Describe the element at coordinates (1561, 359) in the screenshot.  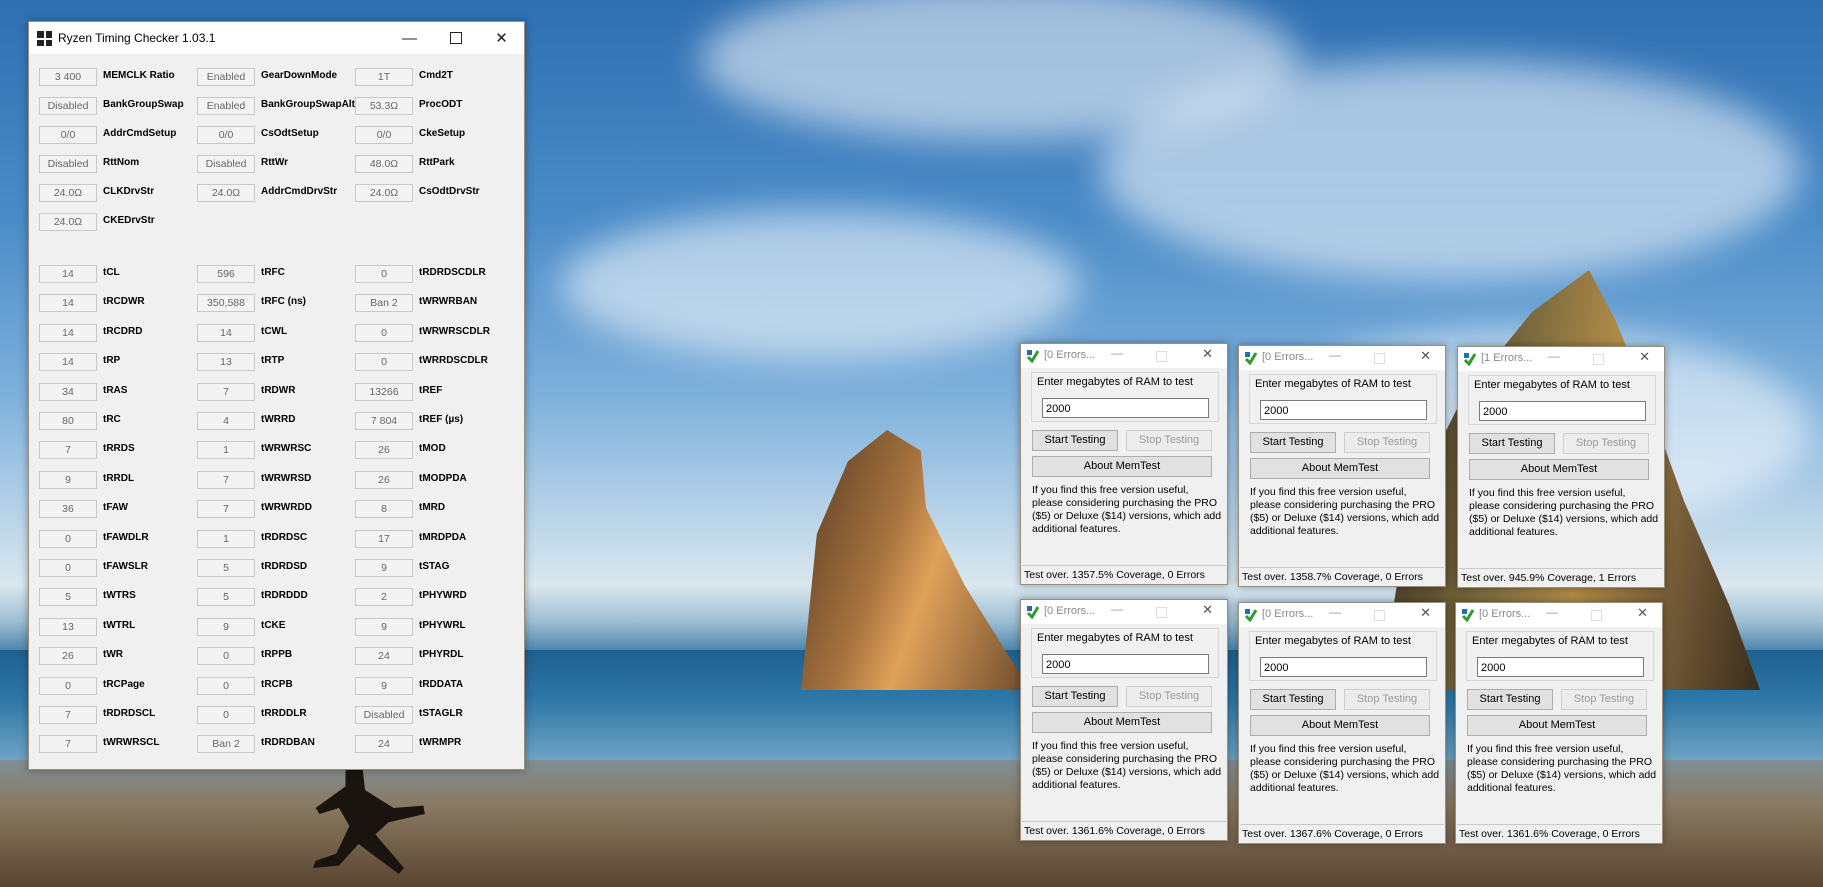
I see `window-titlebar: [1 Errors... — ✕` at that location.